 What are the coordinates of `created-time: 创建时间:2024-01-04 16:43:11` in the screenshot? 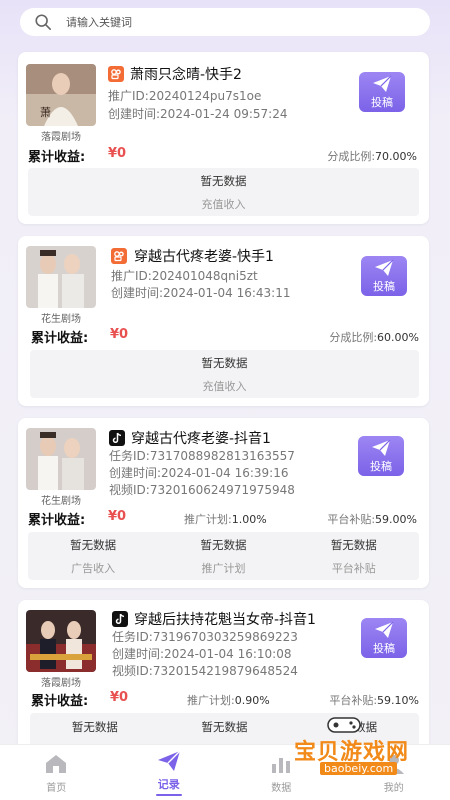 It's located at (201, 293).